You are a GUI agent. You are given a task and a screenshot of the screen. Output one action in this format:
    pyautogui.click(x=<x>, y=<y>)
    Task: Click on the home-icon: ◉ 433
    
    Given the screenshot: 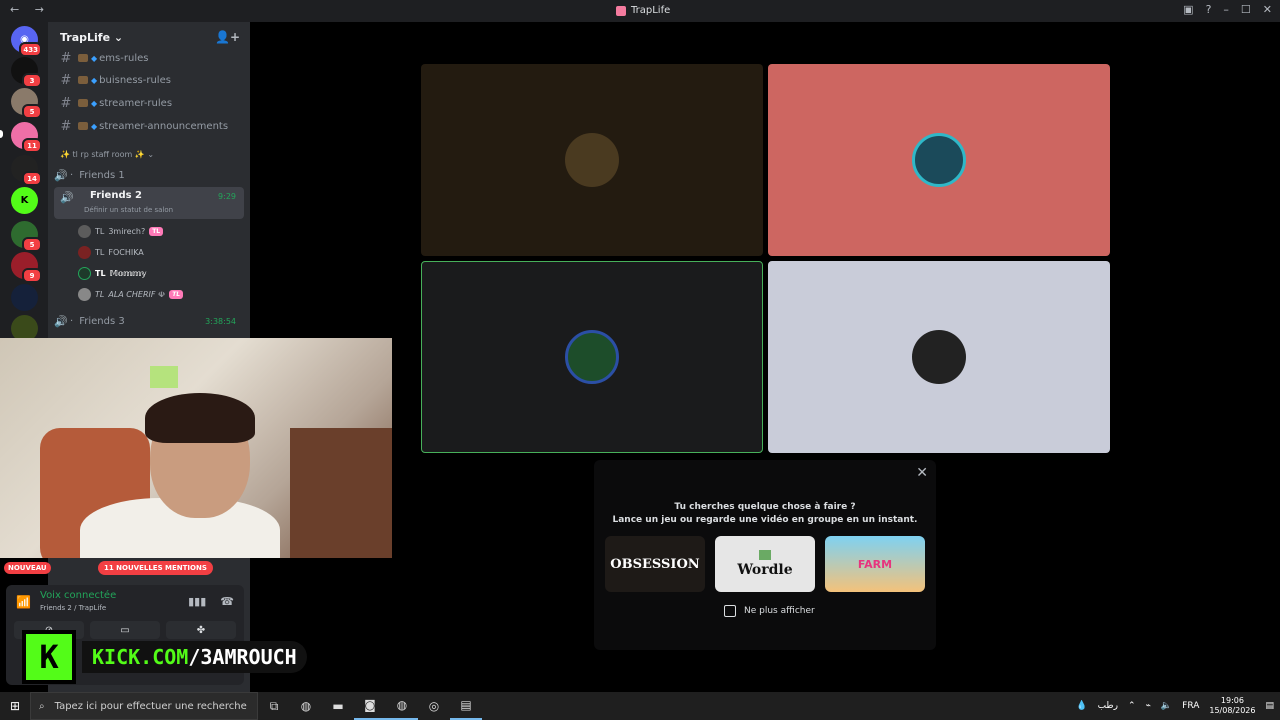 What is the action you would take?
    pyautogui.click(x=26, y=41)
    